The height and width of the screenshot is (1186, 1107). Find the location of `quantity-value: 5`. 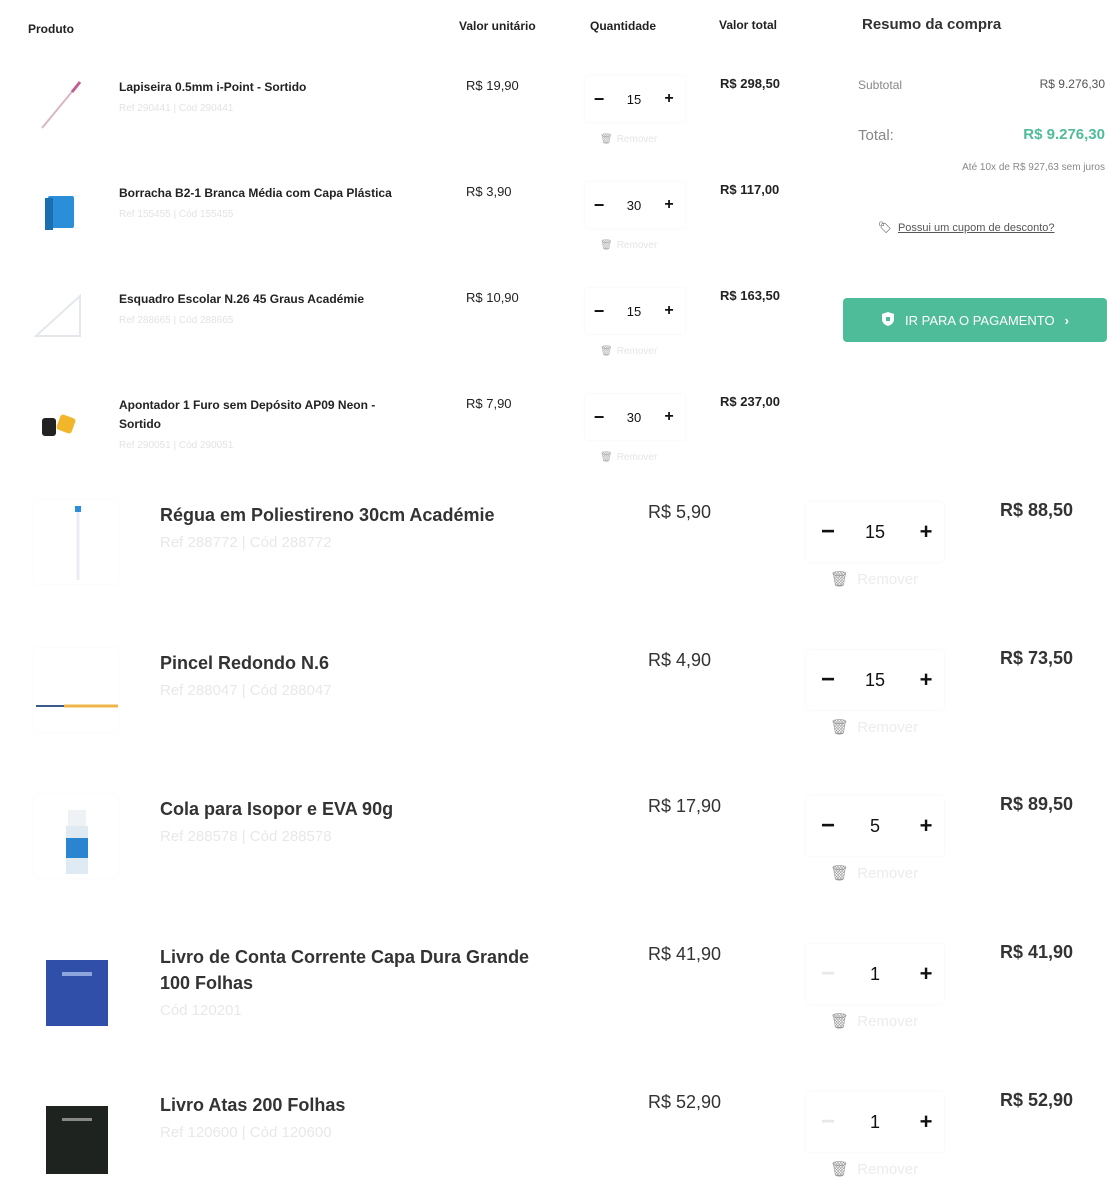

quantity-value: 5 is located at coordinates (875, 826).